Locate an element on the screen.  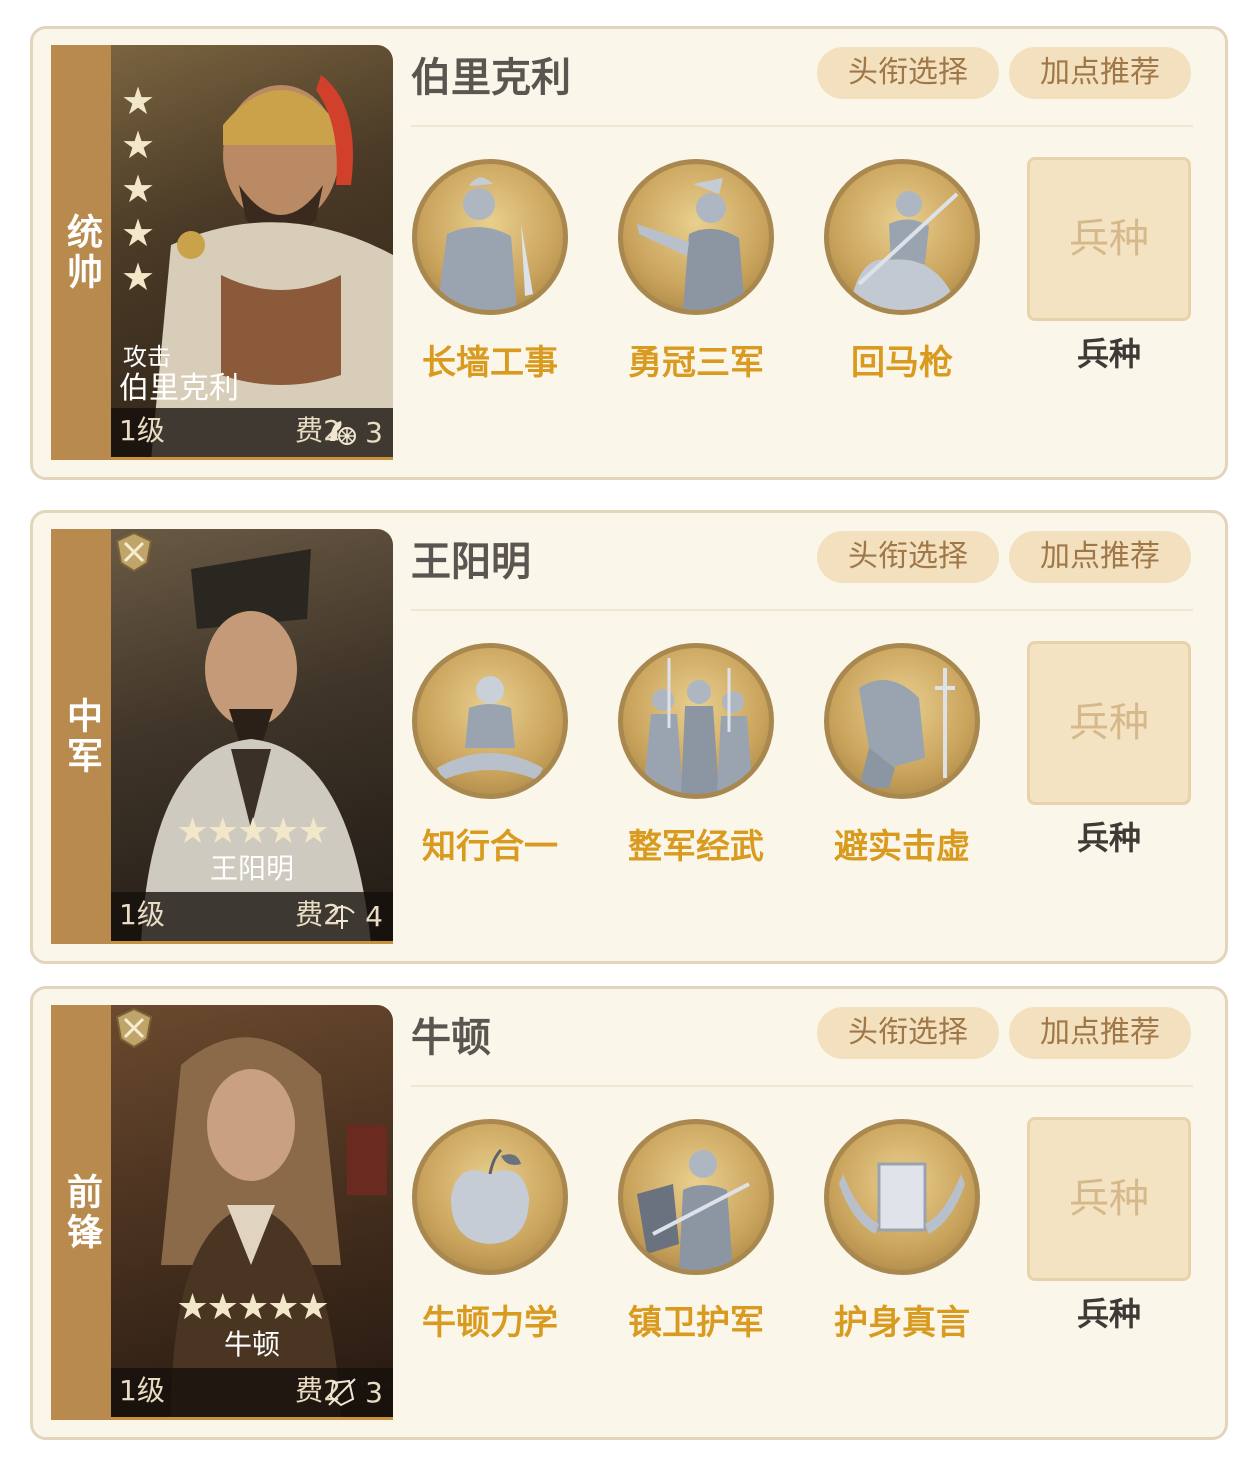
skill-slot: 知行合一 is located at coordinates (490, 763).